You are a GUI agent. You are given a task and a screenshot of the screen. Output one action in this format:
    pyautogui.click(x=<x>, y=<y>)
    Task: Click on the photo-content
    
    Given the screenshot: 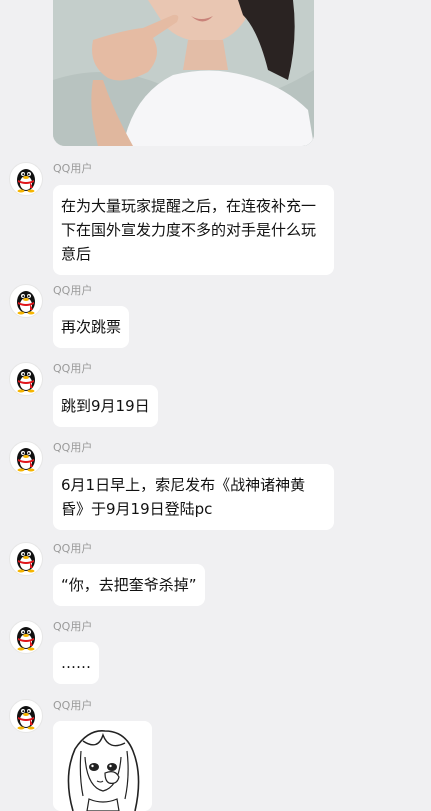 What is the action you would take?
    pyautogui.click(x=183, y=73)
    